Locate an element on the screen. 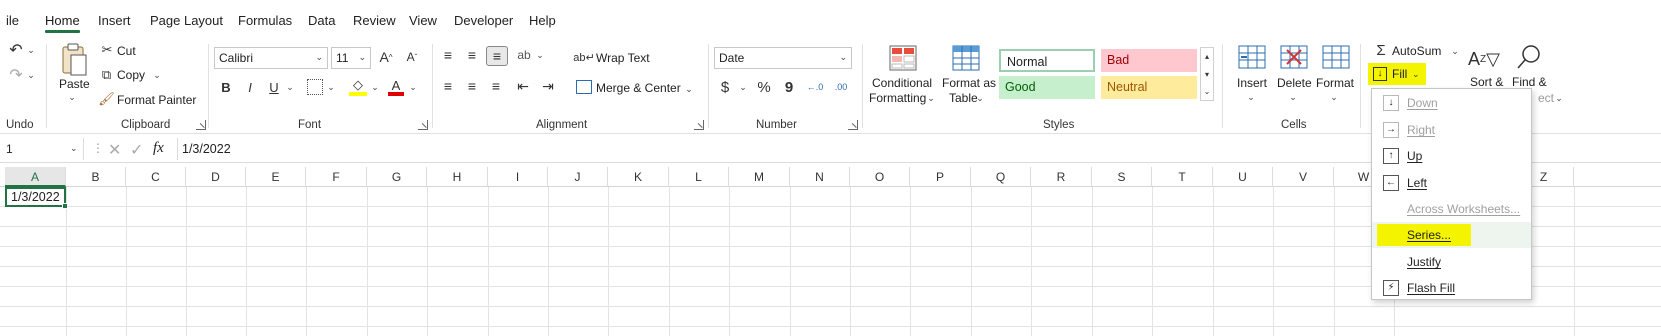 The width and height of the screenshot is (1661, 336). copy-icon: ⧉ is located at coordinates (106, 74).